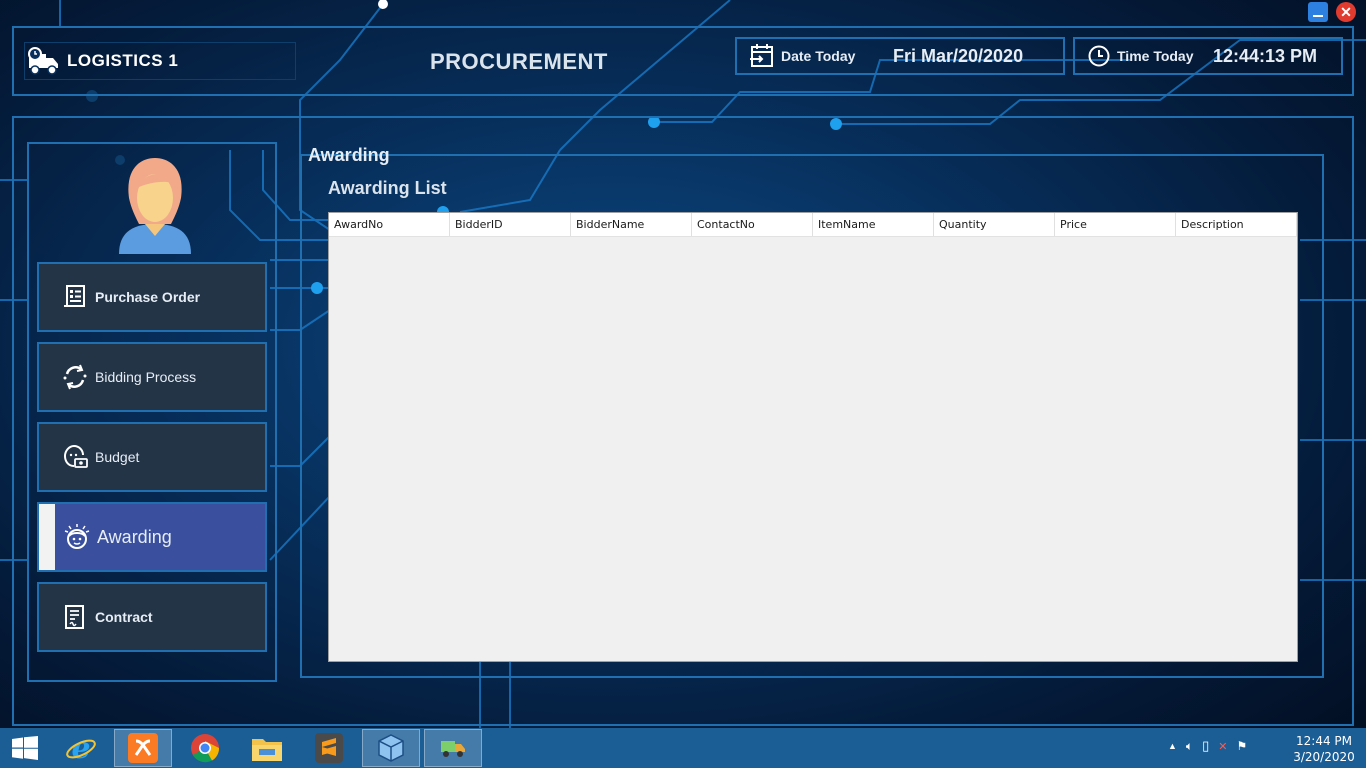 The width and height of the screenshot is (1366, 768). Describe the element at coordinates (1222, 746) in the screenshot. I see `network-disconnected-icon: ✕` at that location.